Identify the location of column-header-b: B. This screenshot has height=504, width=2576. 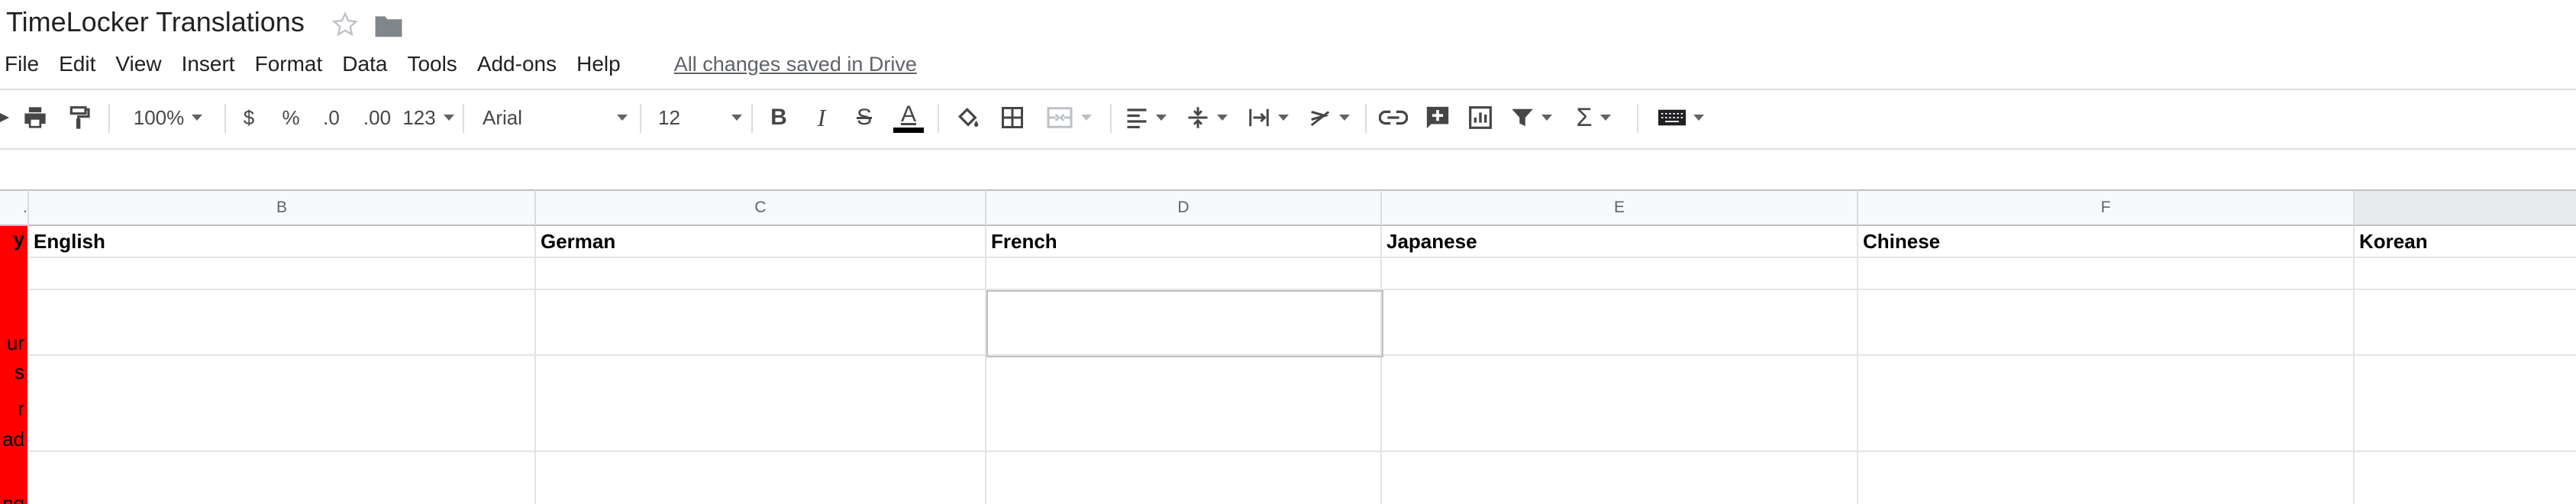
(282, 207).